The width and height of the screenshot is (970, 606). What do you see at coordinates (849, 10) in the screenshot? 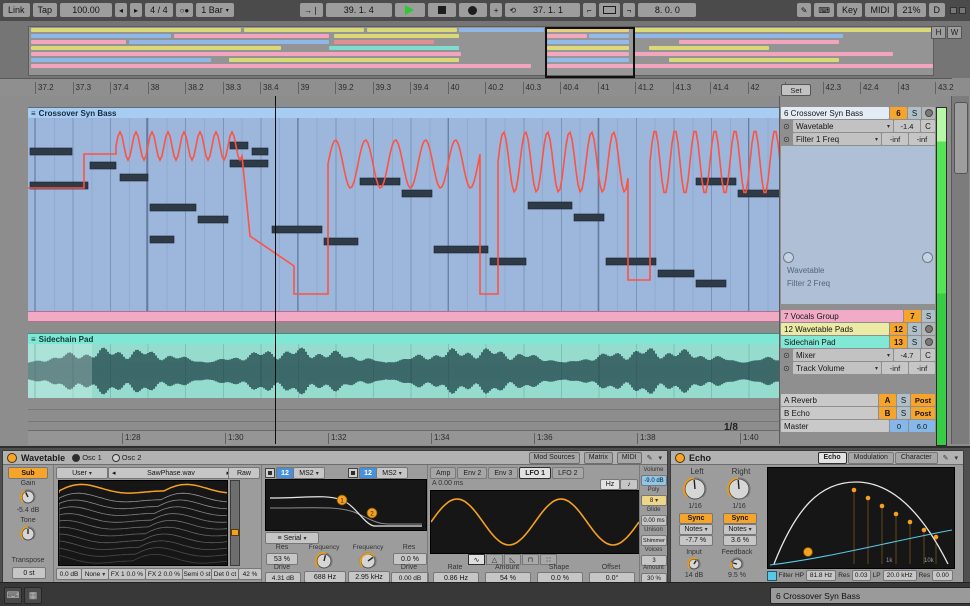
I see `key-map-button: Key` at bounding box center [849, 10].